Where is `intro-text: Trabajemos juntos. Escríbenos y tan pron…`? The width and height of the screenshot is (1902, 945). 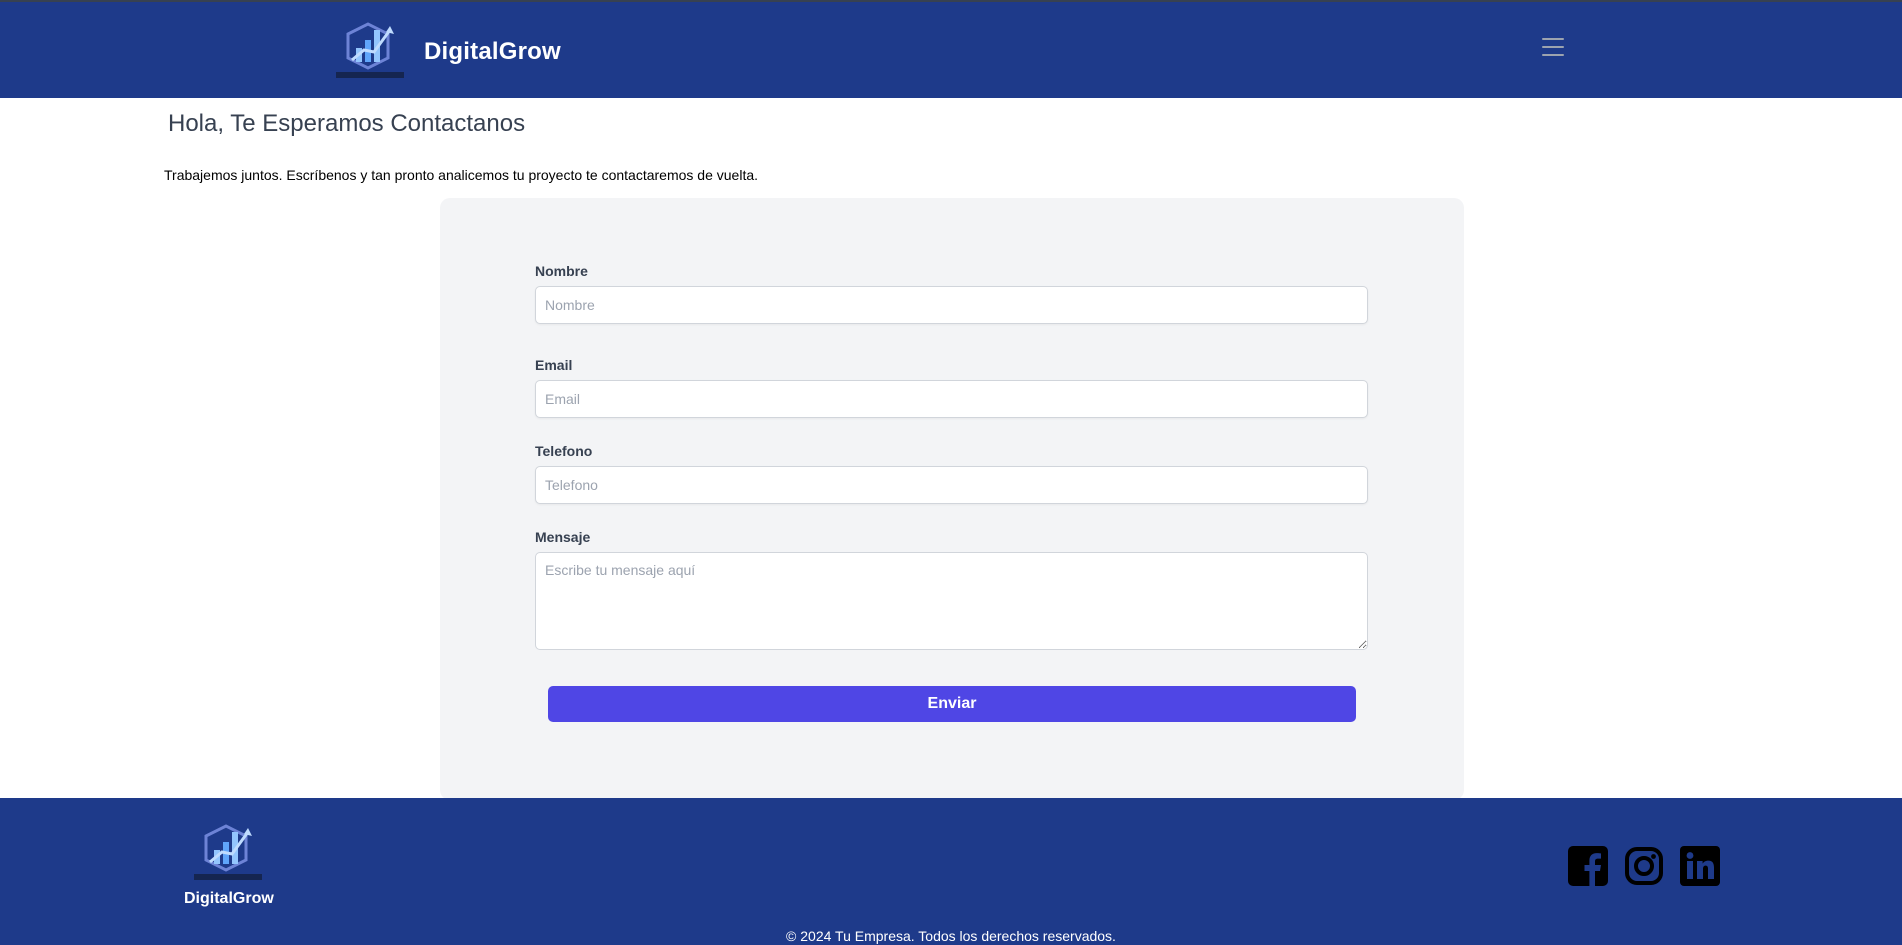
intro-text: Trabajemos juntos. Escríbenos y tan pron… is located at coordinates (461, 175).